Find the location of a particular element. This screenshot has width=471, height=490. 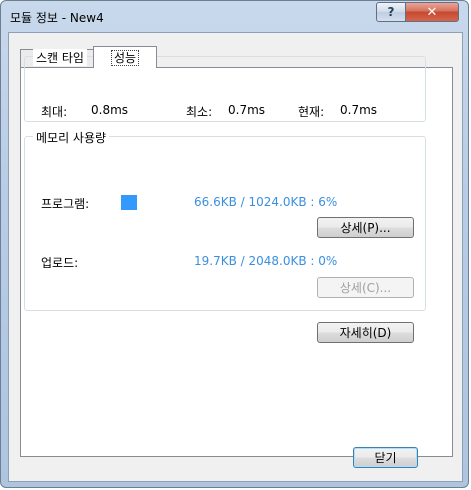

window-close-button: ✕ is located at coordinates (432, 12).